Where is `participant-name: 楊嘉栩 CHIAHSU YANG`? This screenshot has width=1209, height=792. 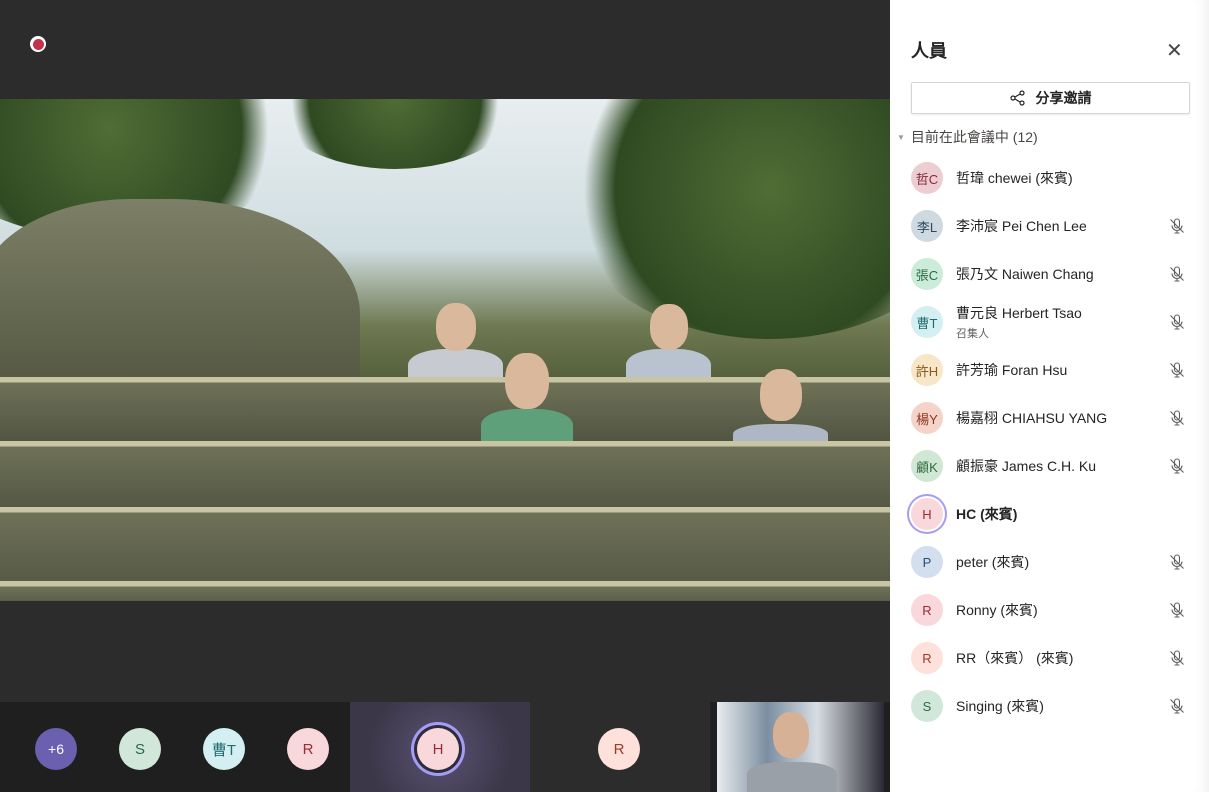 participant-name: 楊嘉栩 CHIAHSU YANG is located at coordinates (1032, 418).